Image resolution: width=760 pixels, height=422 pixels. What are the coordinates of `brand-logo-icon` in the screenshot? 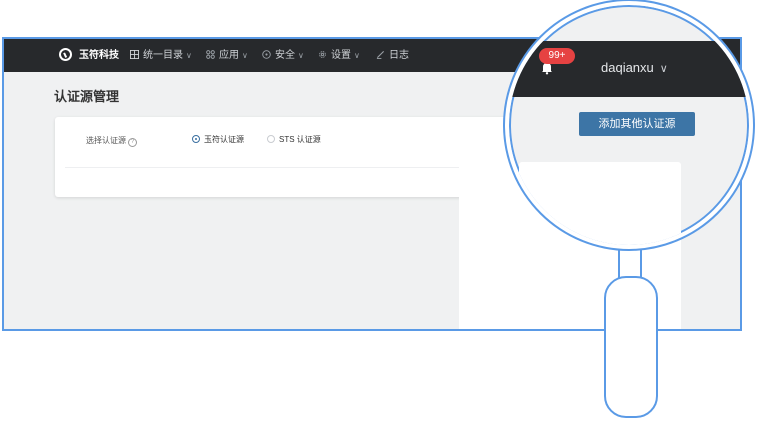 It's located at (65, 54).